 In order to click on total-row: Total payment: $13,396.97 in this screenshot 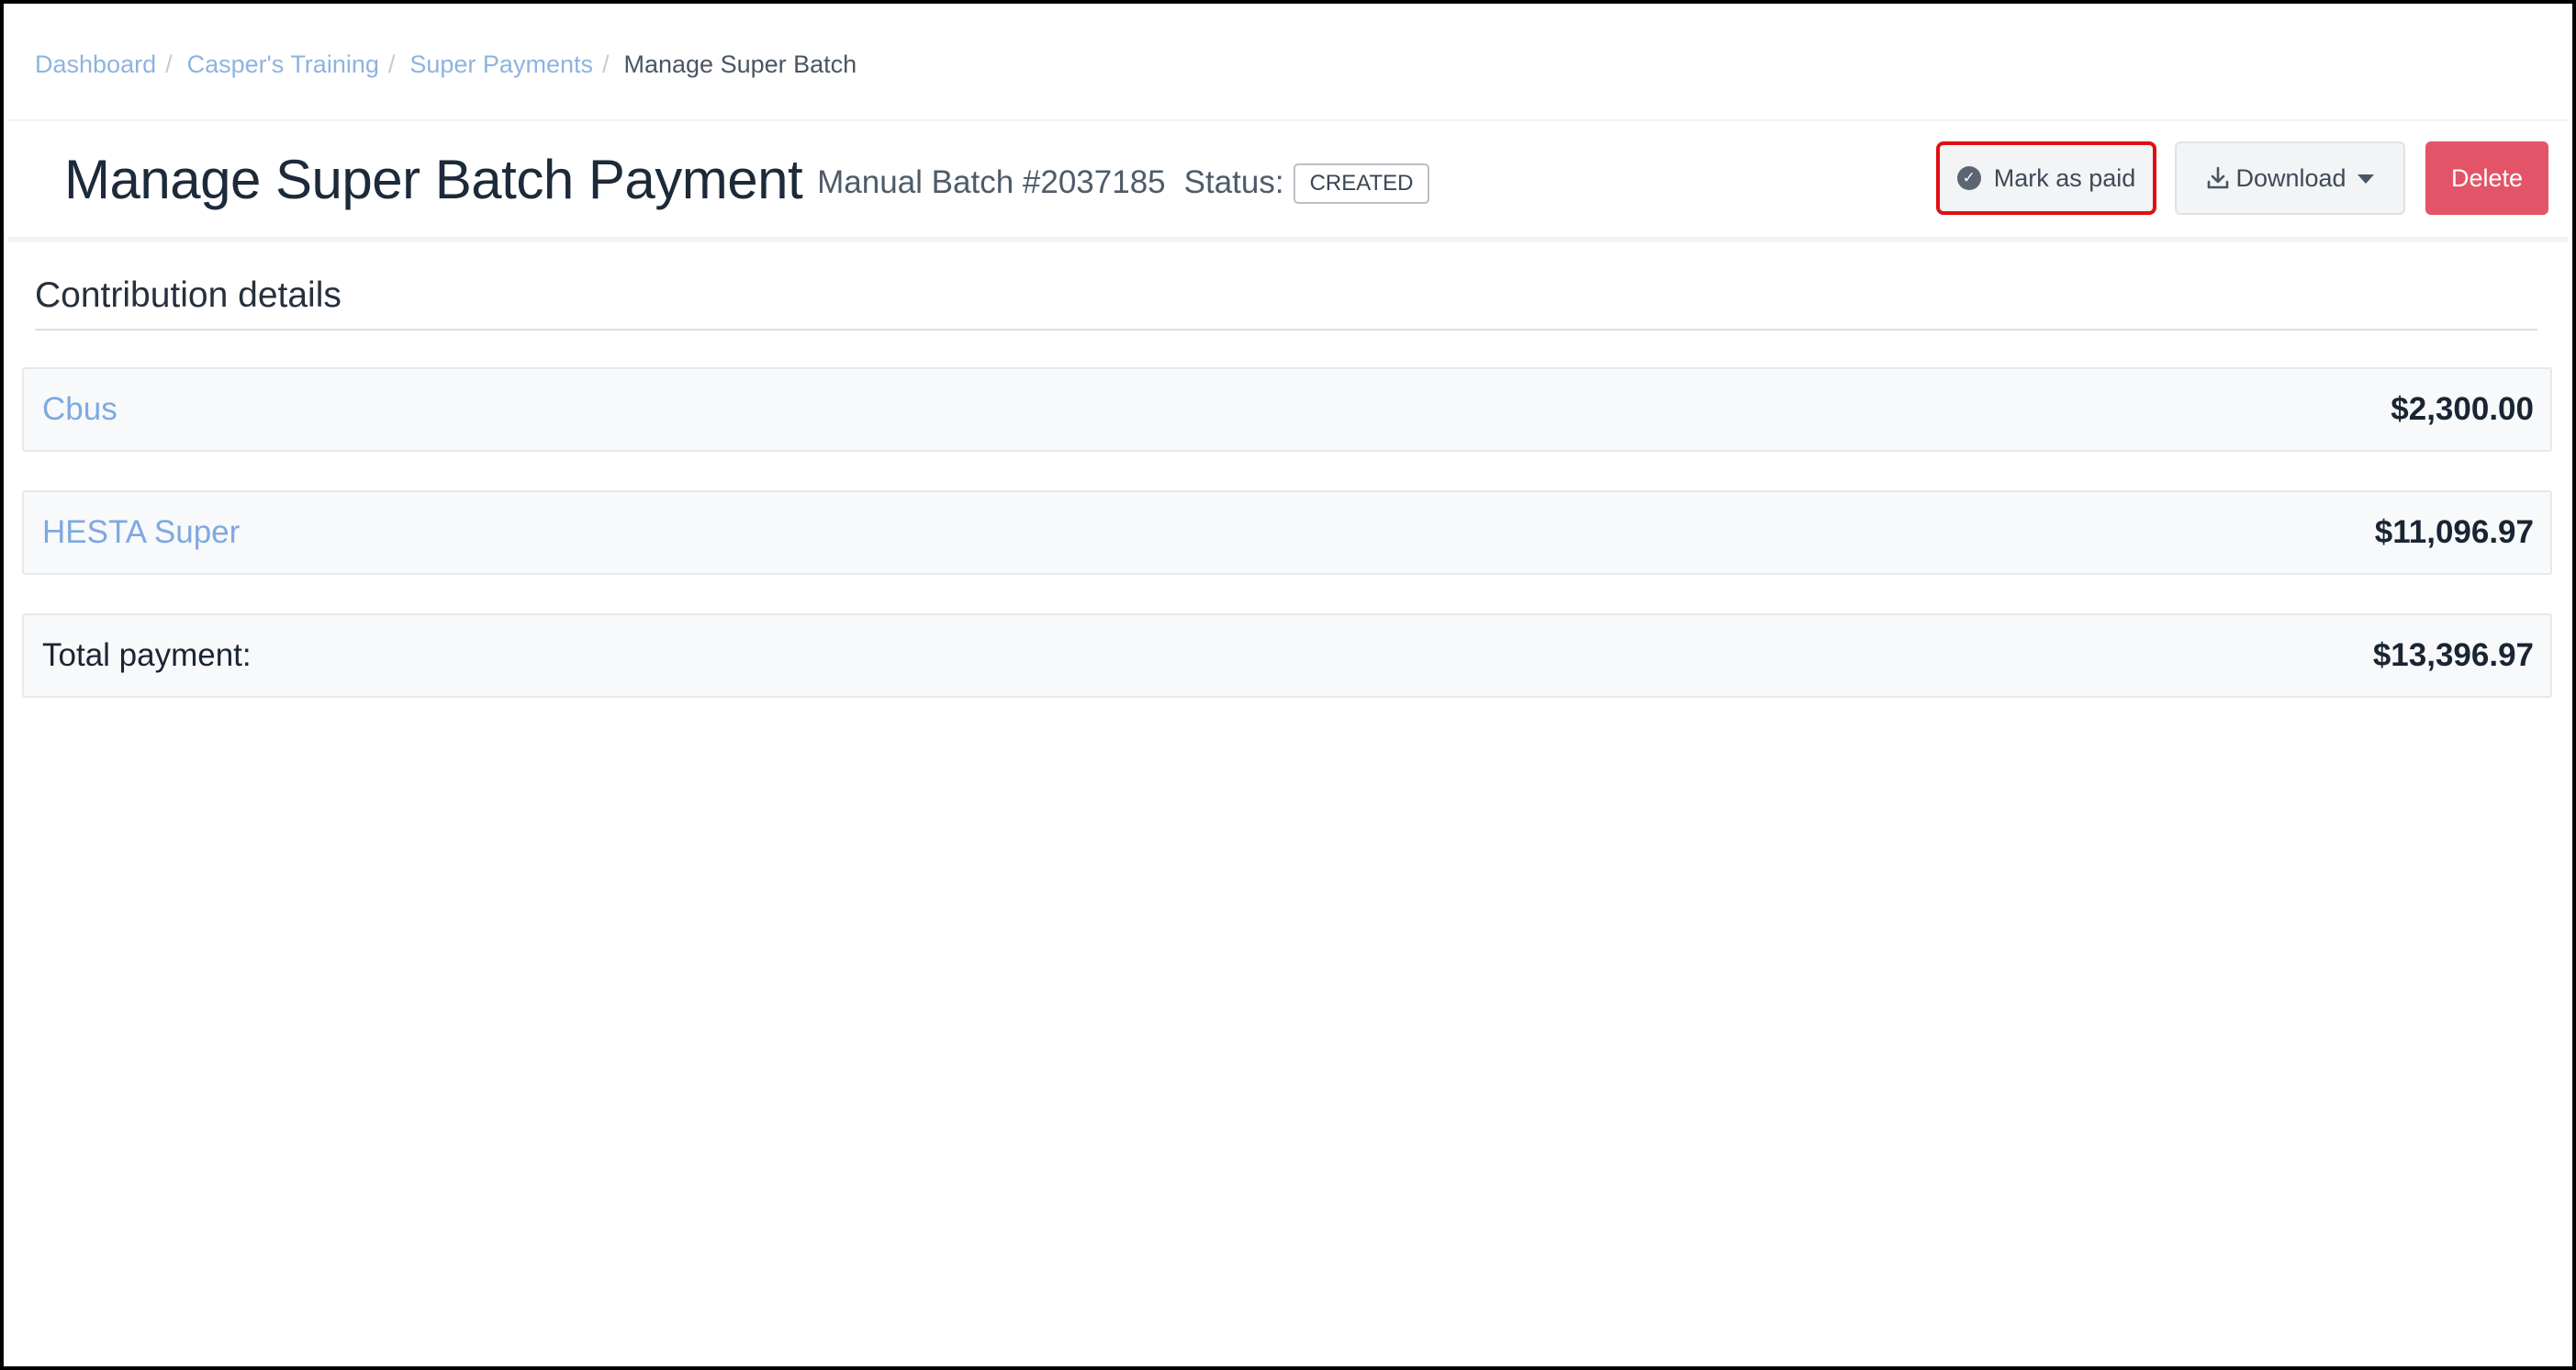, I will do `click(1287, 655)`.